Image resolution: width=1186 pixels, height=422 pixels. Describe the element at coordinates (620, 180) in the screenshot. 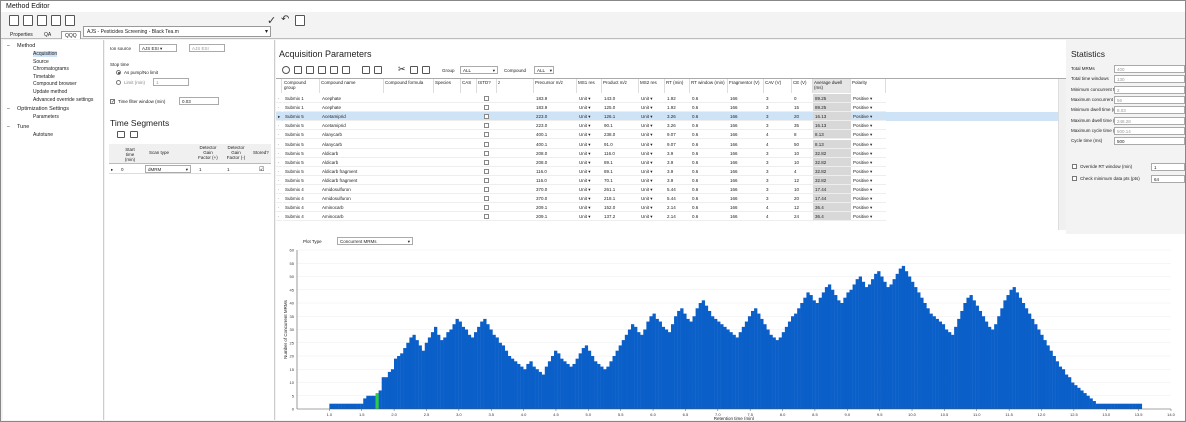

I see `cell-prod: 70.1` at that location.